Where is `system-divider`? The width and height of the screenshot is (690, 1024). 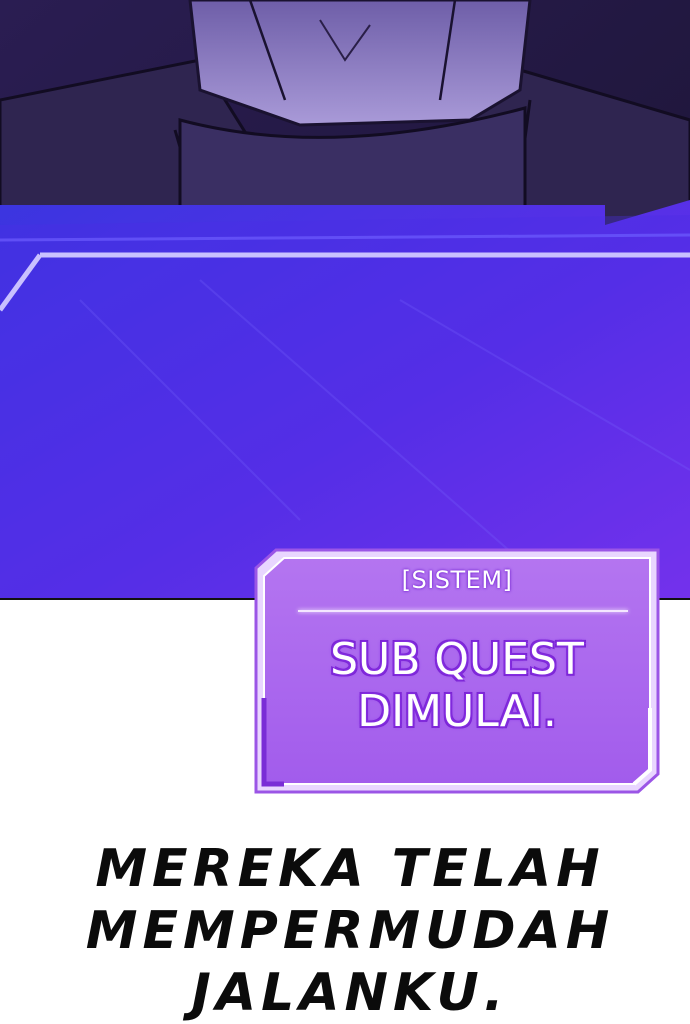
system-divider is located at coordinates (463, 611).